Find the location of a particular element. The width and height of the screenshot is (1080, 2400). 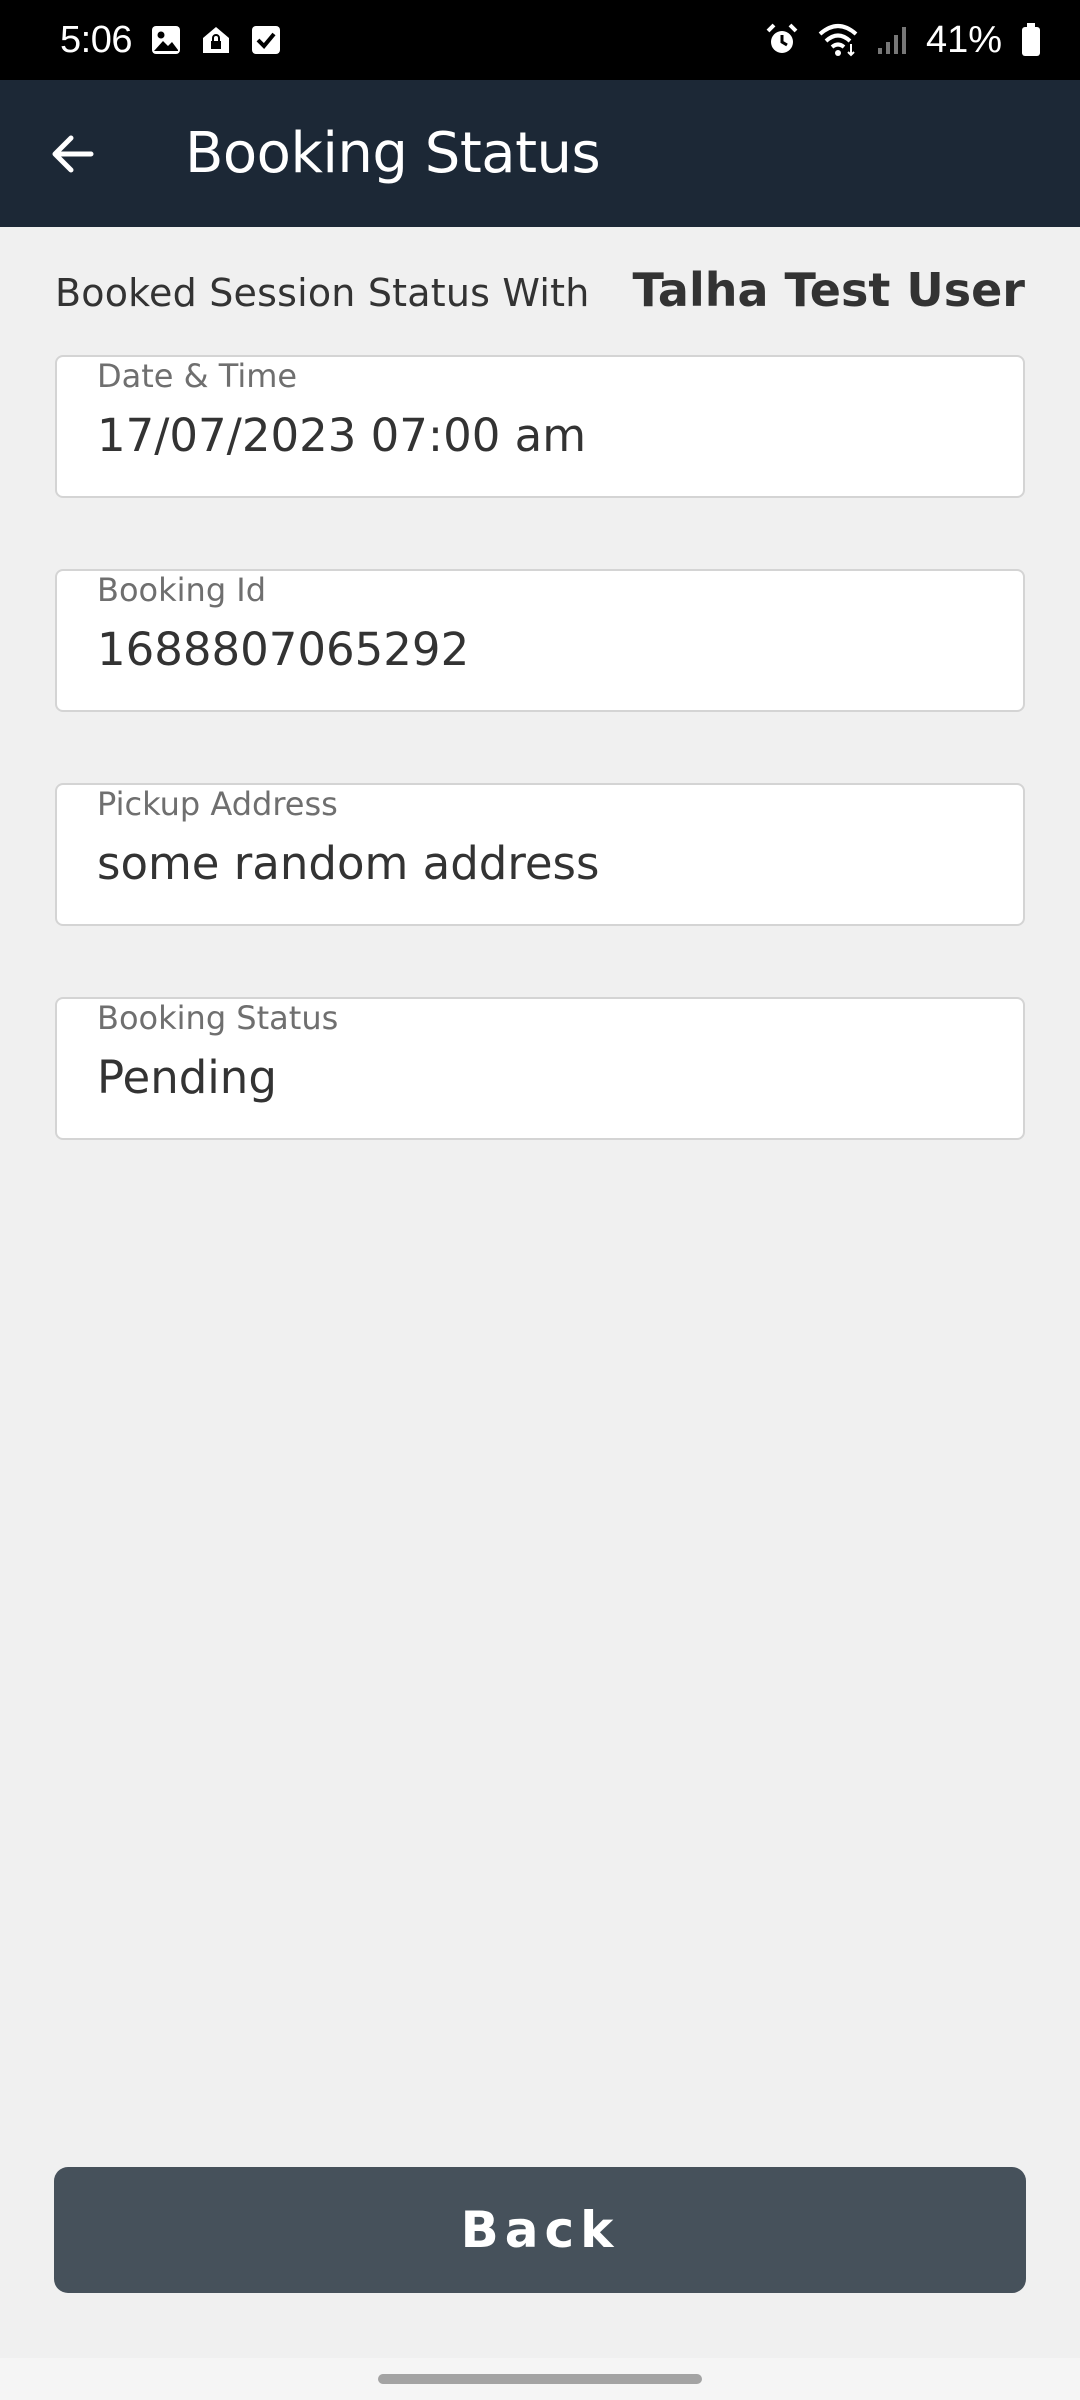

field-label: Booking Id is located at coordinates (182, 590).